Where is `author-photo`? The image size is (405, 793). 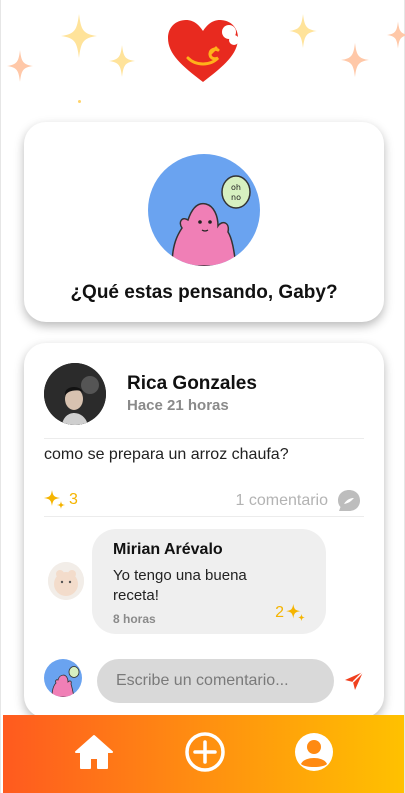 author-photo is located at coordinates (75, 394).